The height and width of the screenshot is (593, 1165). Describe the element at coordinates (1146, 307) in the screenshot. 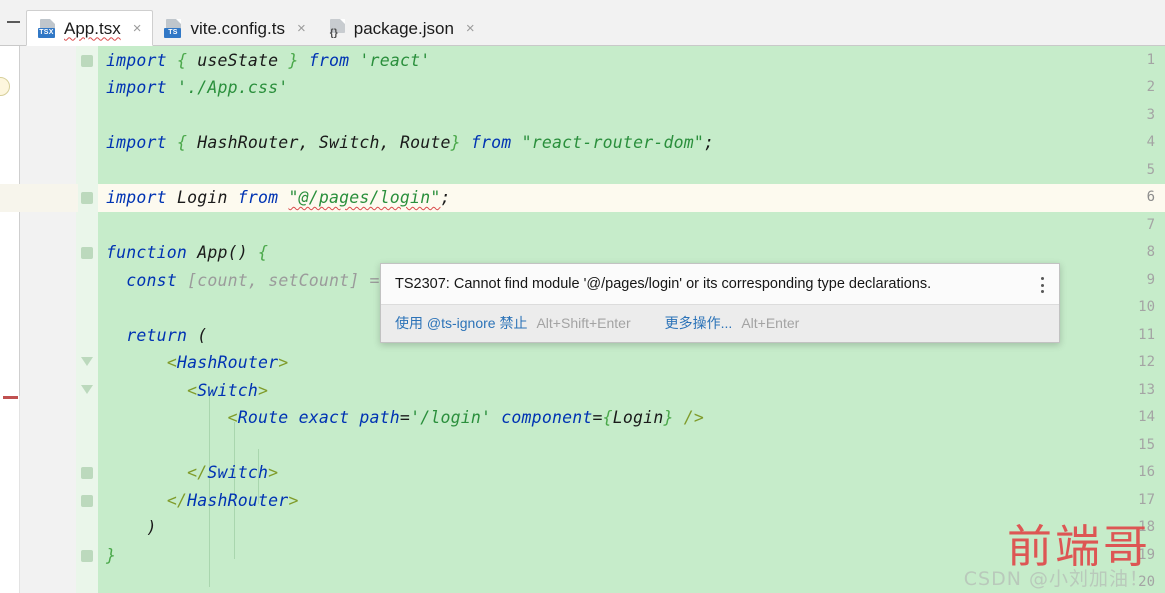

I see `line-number-10: 10` at that location.